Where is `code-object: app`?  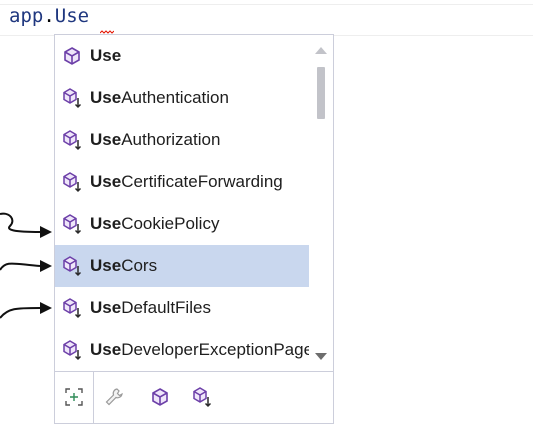
code-object: app is located at coordinates (26, 16).